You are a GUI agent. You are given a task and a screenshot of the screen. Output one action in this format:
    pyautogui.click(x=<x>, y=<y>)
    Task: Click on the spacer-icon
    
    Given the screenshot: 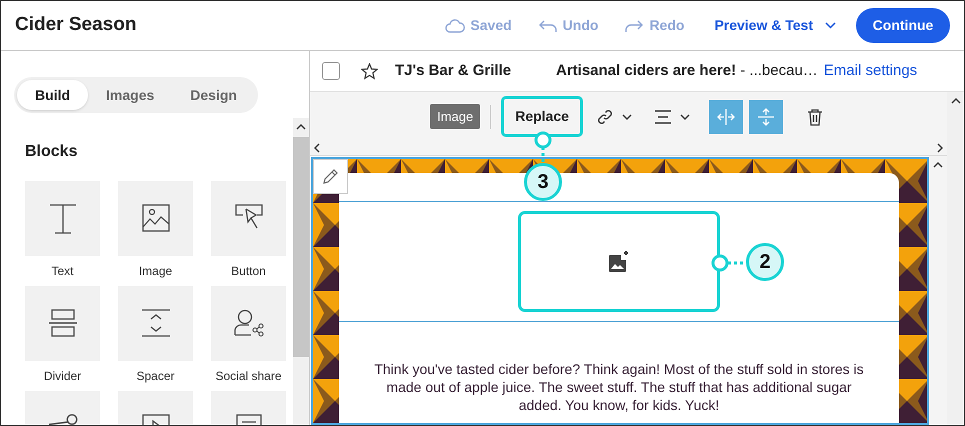 What is the action you would take?
    pyautogui.click(x=156, y=323)
    